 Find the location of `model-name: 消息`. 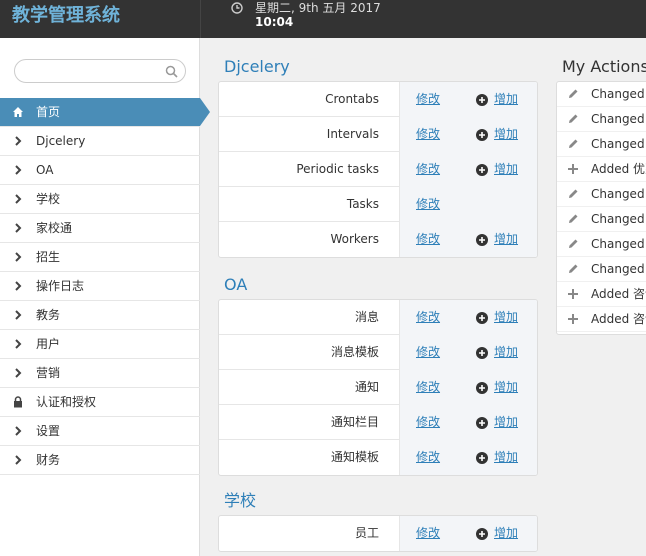

model-name: 消息 is located at coordinates (309, 317).